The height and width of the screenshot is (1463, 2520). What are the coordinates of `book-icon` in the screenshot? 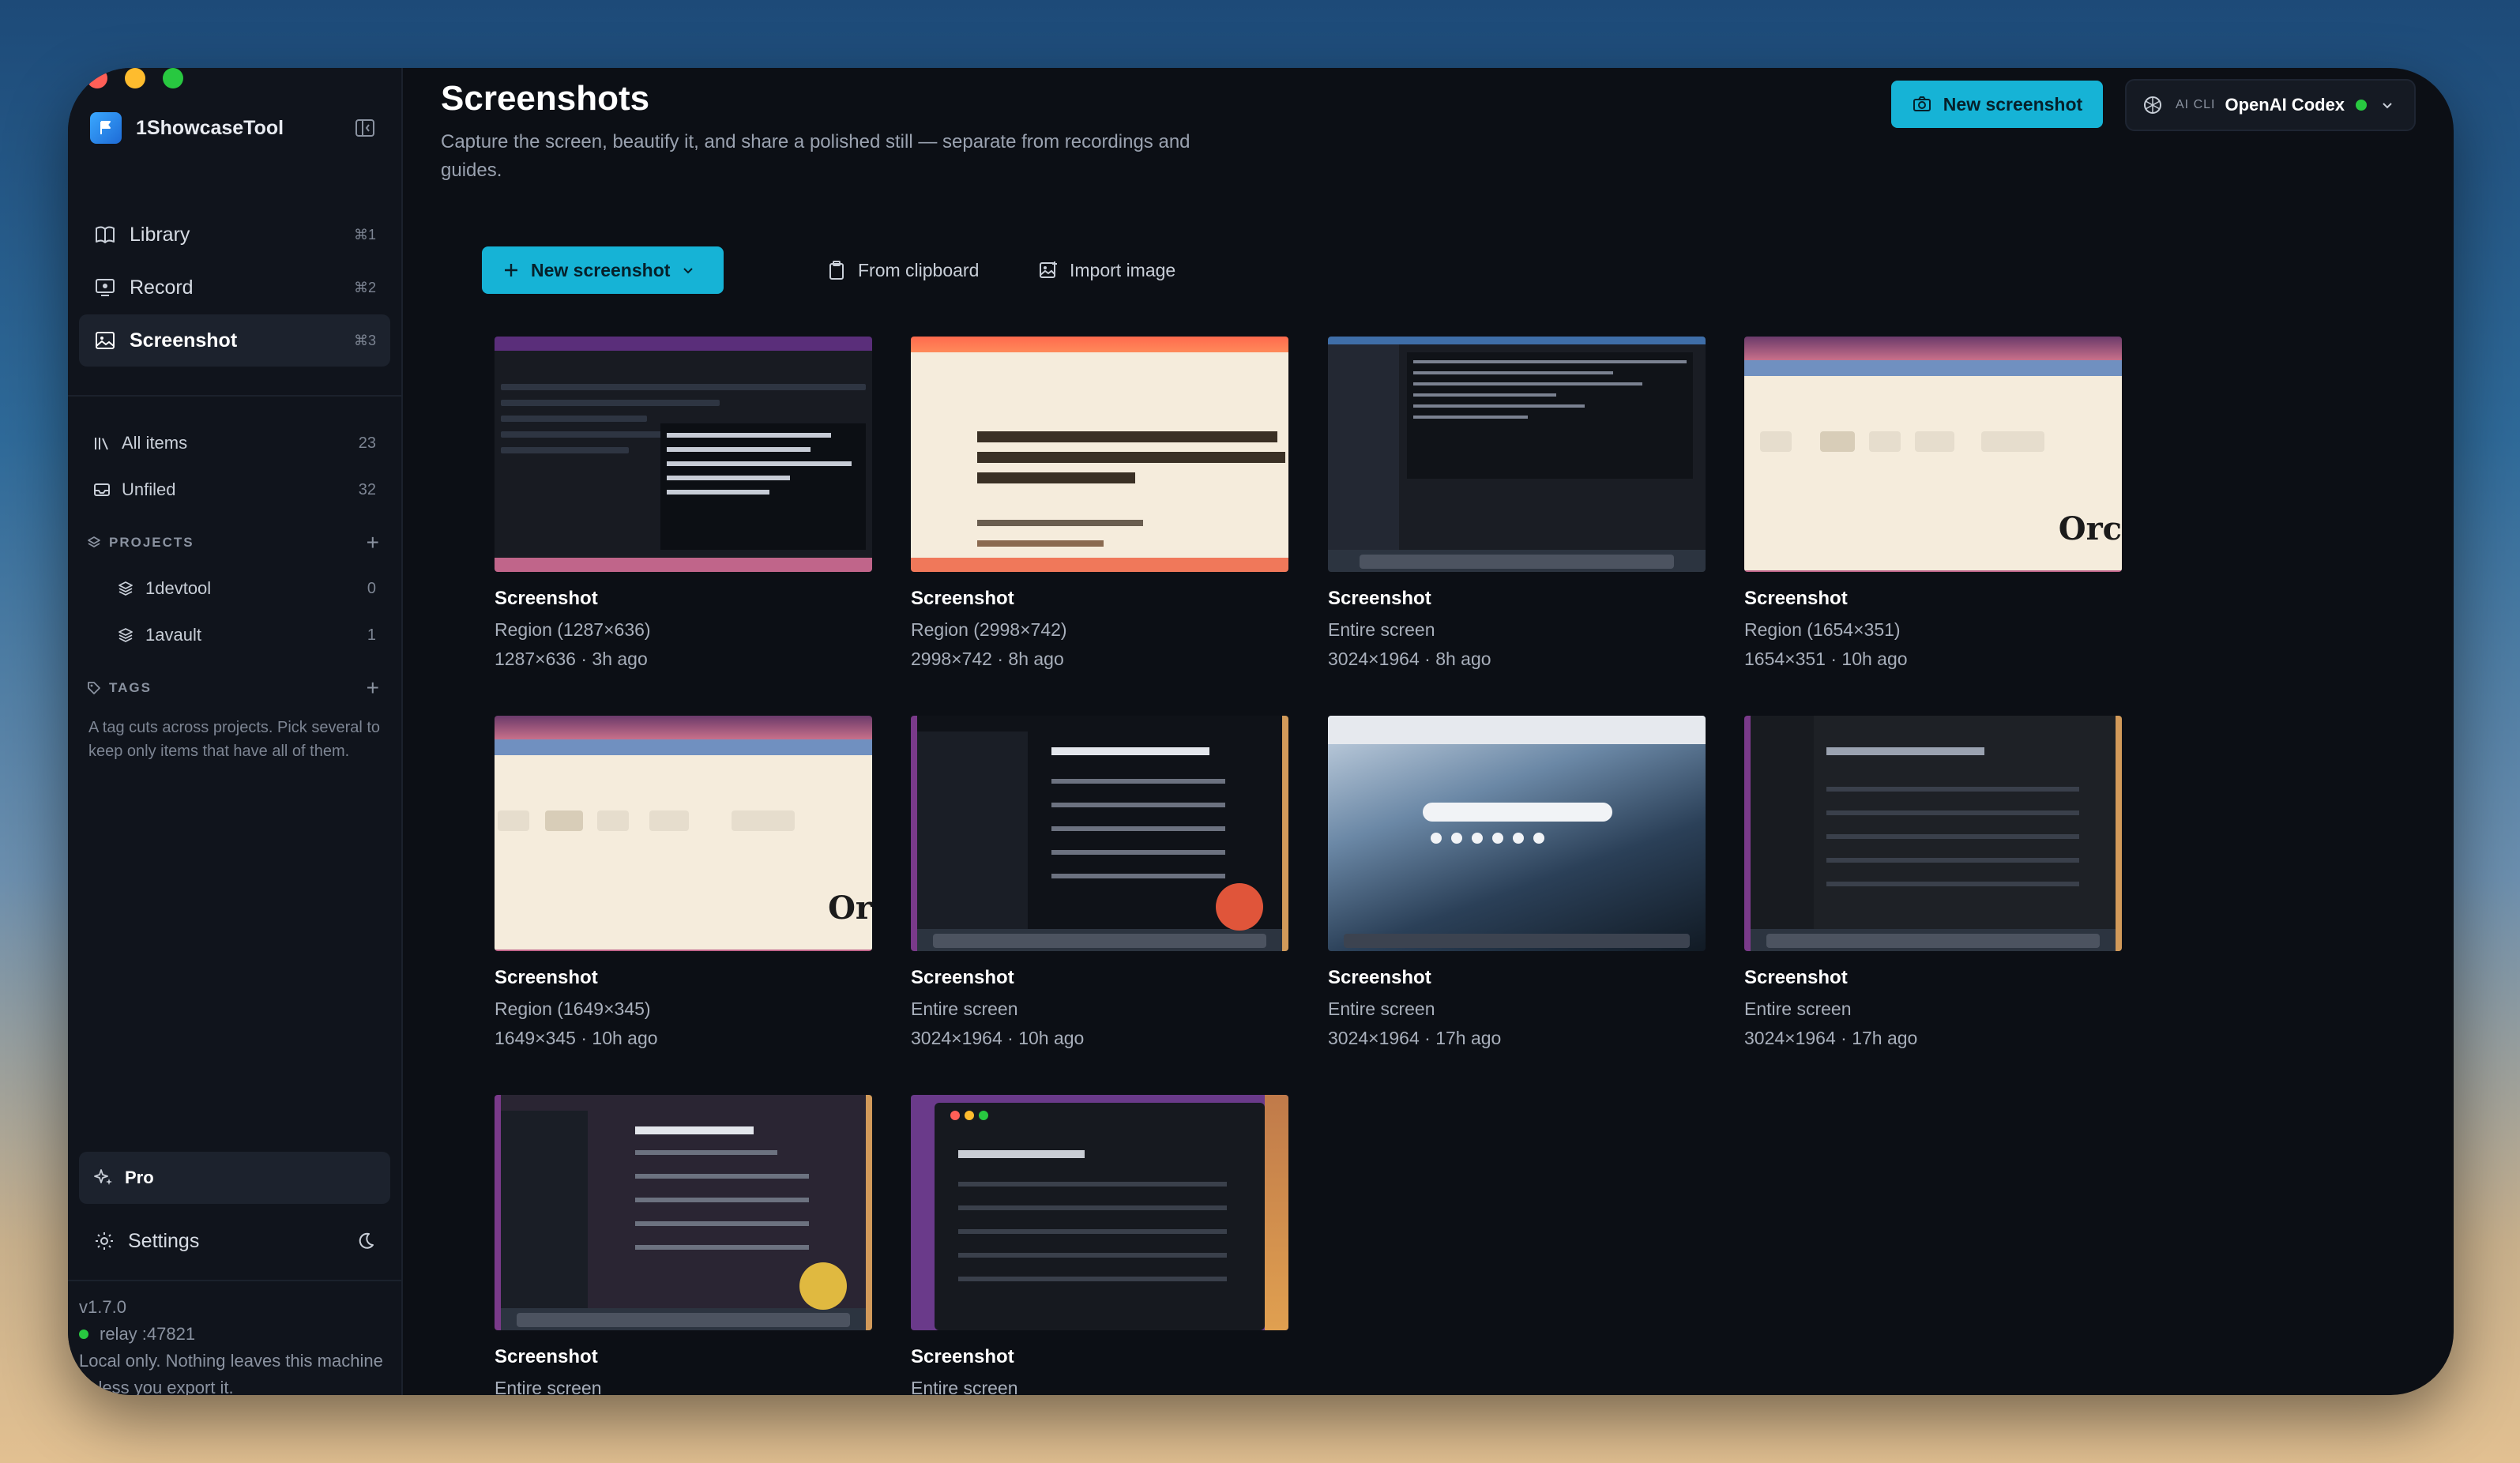 It's located at (105, 234).